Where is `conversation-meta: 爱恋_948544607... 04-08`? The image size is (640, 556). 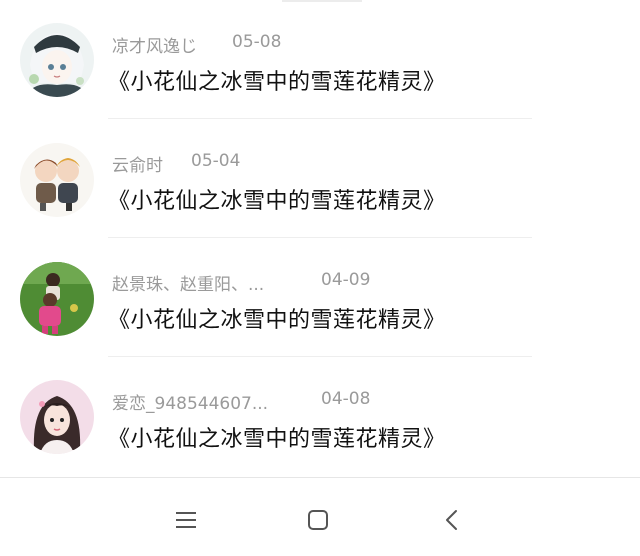
conversation-meta: 爱恋_948544607... 04-08 is located at coordinates (241, 401).